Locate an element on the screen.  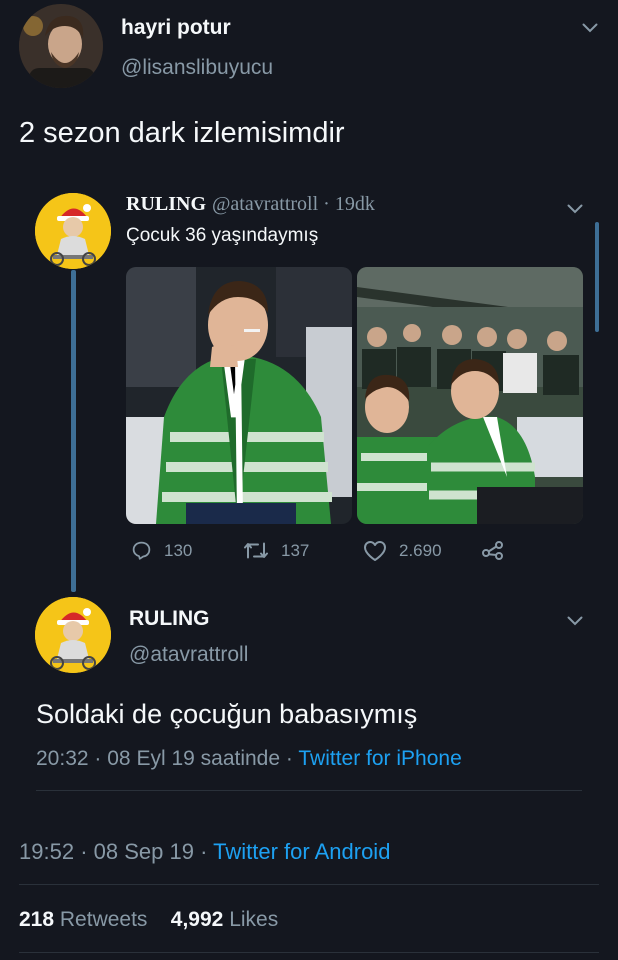
tweet-photo-right is located at coordinates (470, 395).